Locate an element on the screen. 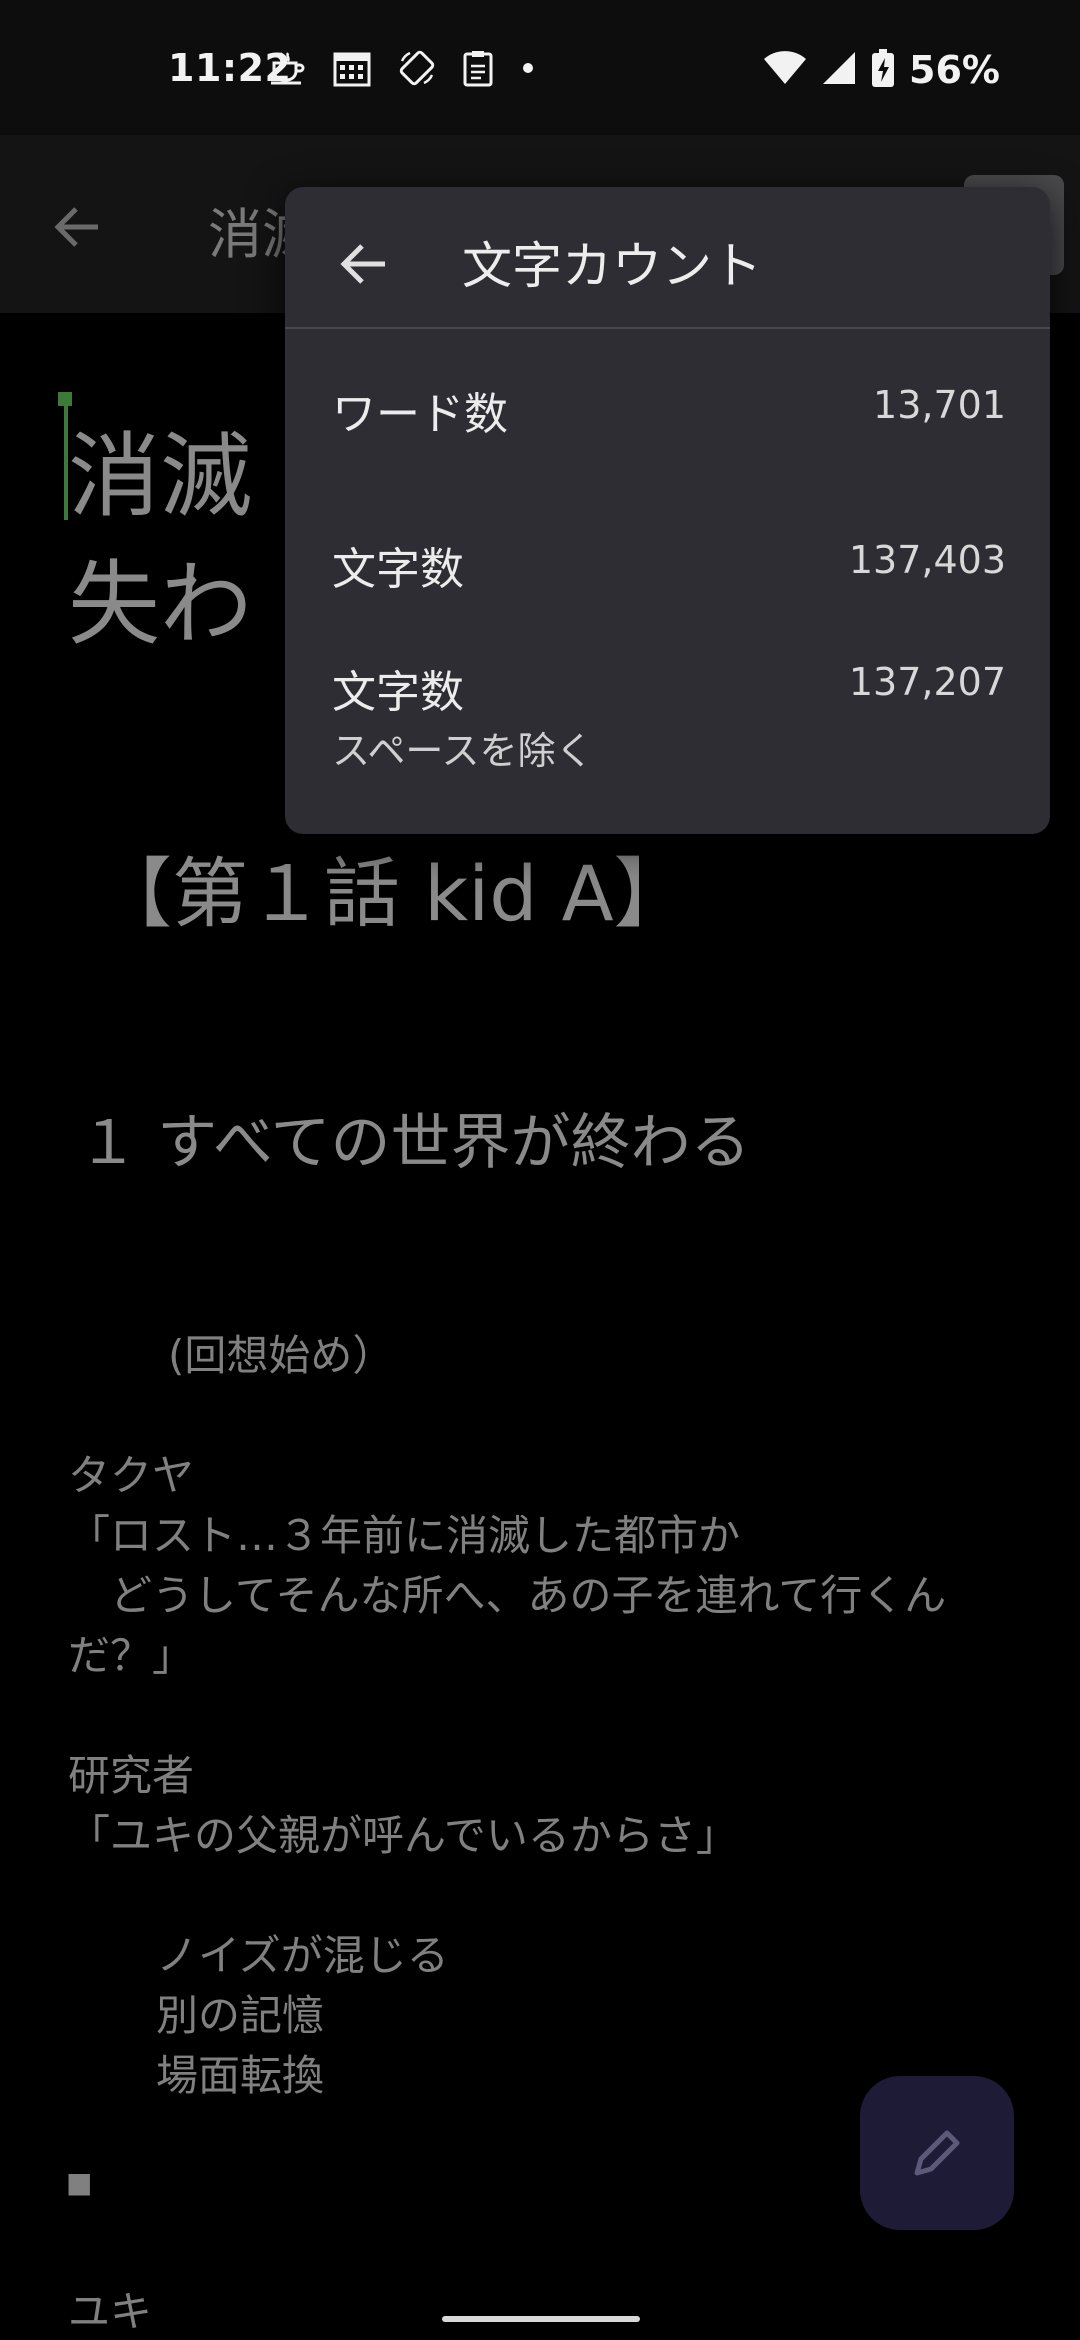  status-icons-right: 56% is located at coordinates (881, 70).